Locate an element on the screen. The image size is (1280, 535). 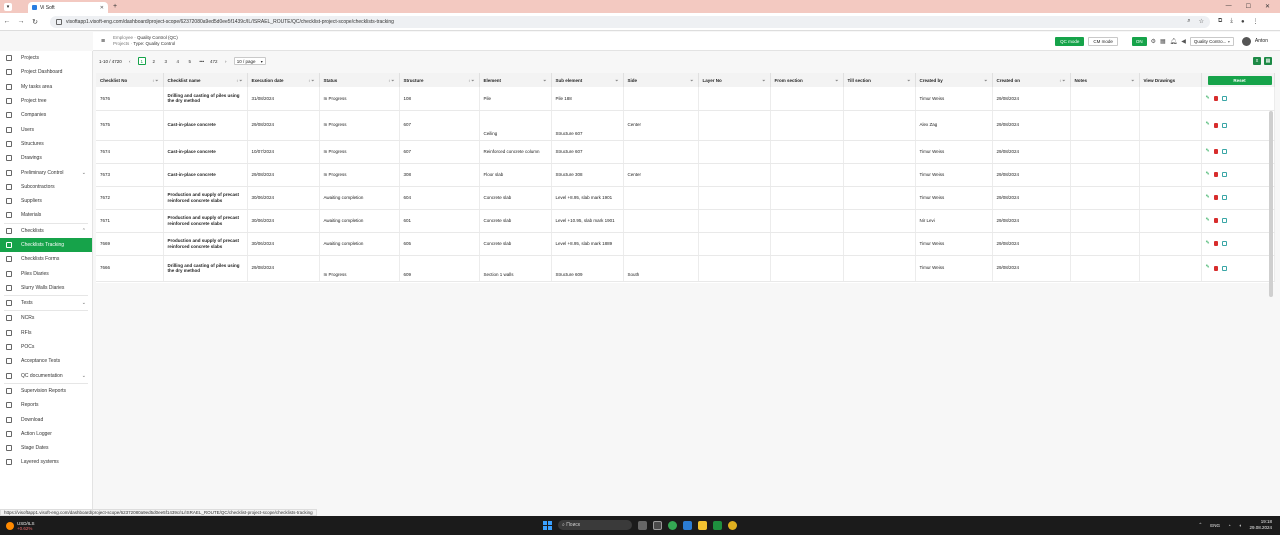
page-2: 2 is located at coordinates (154, 61).